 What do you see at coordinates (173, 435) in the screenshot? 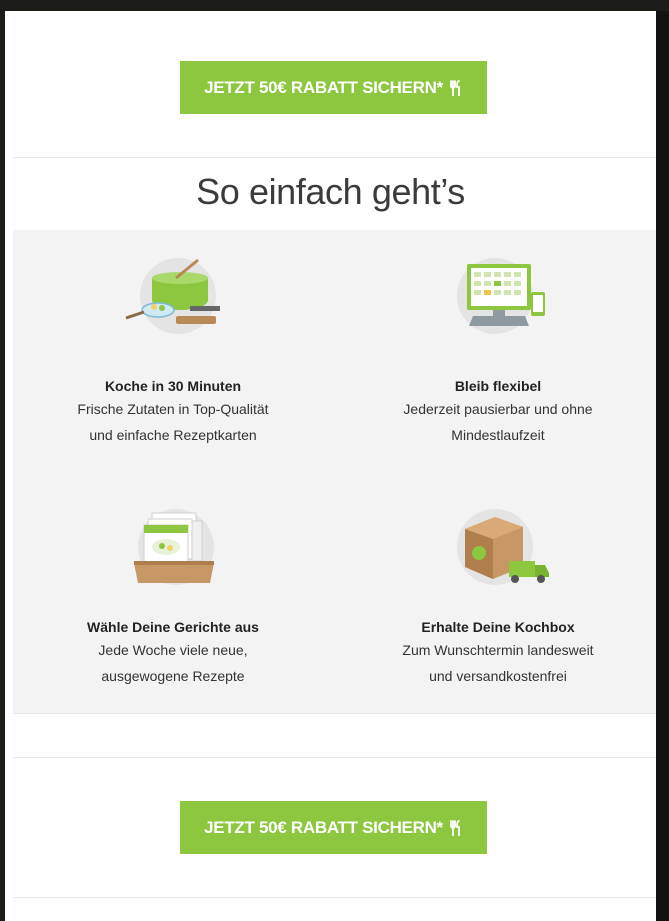
I see `step-desc-line2: und einfache Rezeptkarten` at bounding box center [173, 435].